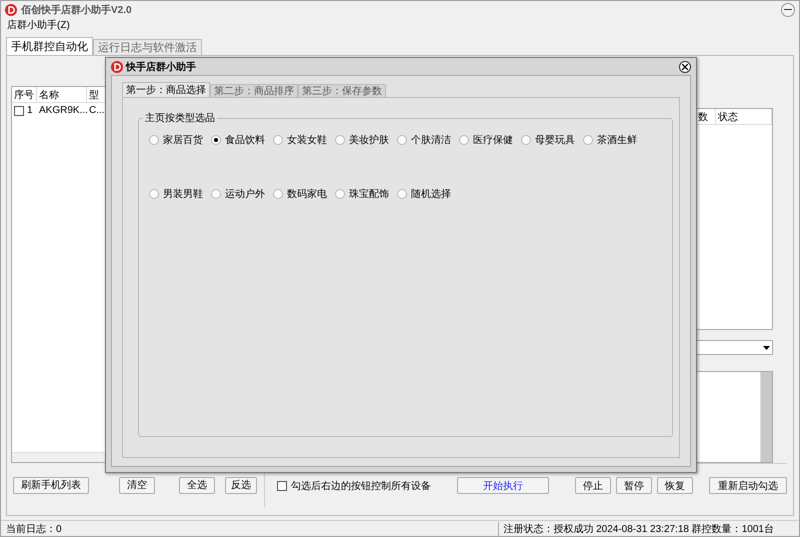 This screenshot has height=537, width=800. What do you see at coordinates (245, 140) in the screenshot?
I see `radio-label: 食品饮料` at bounding box center [245, 140].